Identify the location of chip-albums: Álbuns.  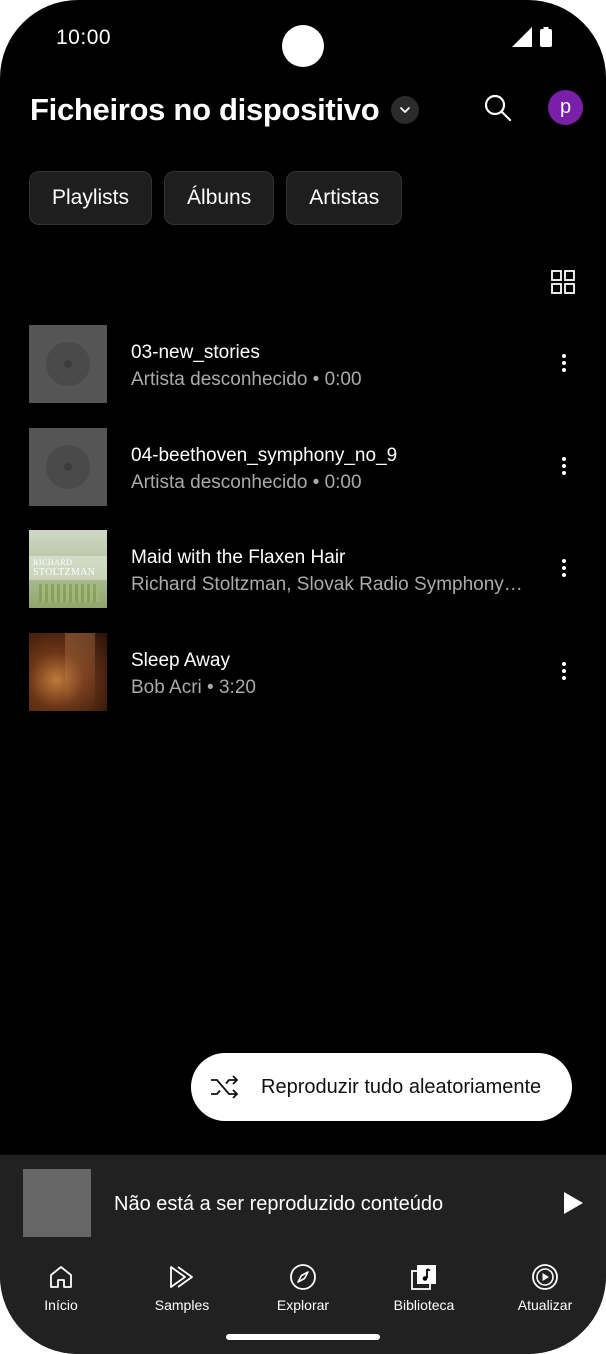
(219, 198).